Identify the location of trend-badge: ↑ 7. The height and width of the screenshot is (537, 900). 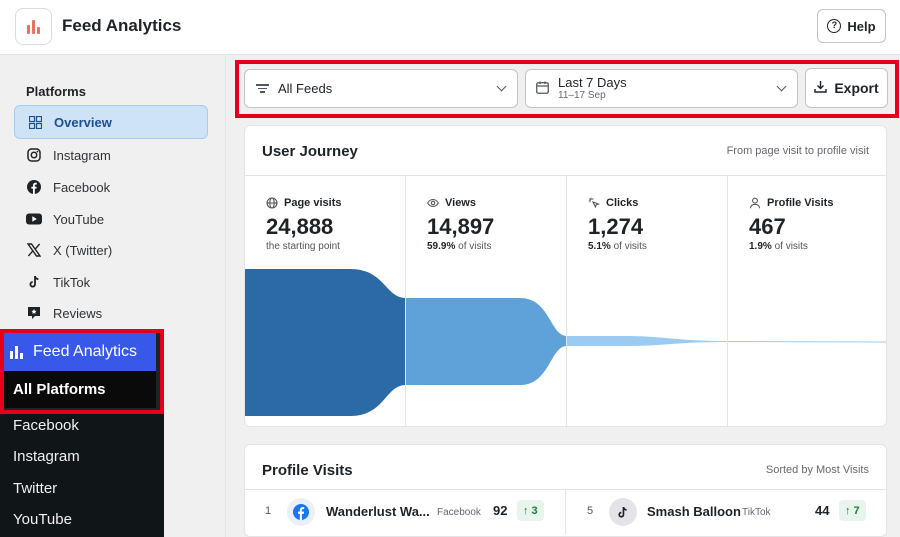
(852, 510).